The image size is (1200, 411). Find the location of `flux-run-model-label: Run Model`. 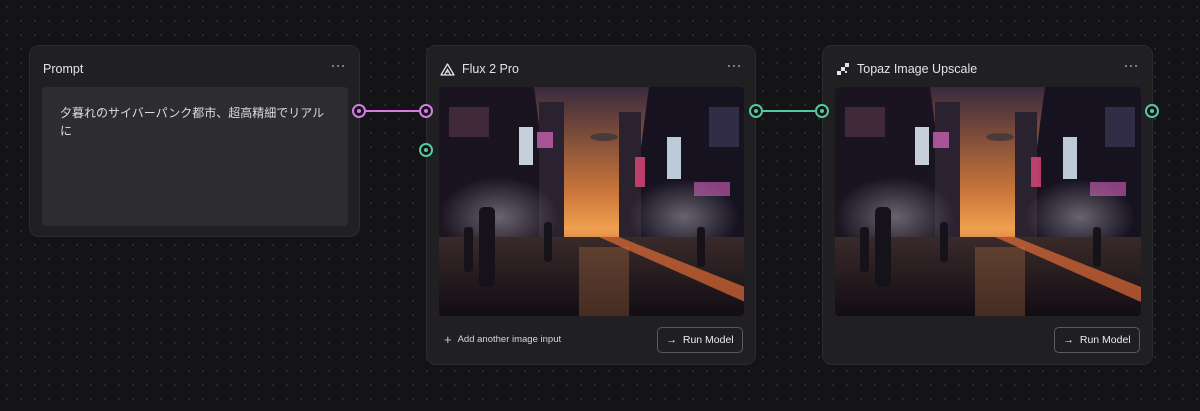

flux-run-model-label: Run Model is located at coordinates (708, 340).